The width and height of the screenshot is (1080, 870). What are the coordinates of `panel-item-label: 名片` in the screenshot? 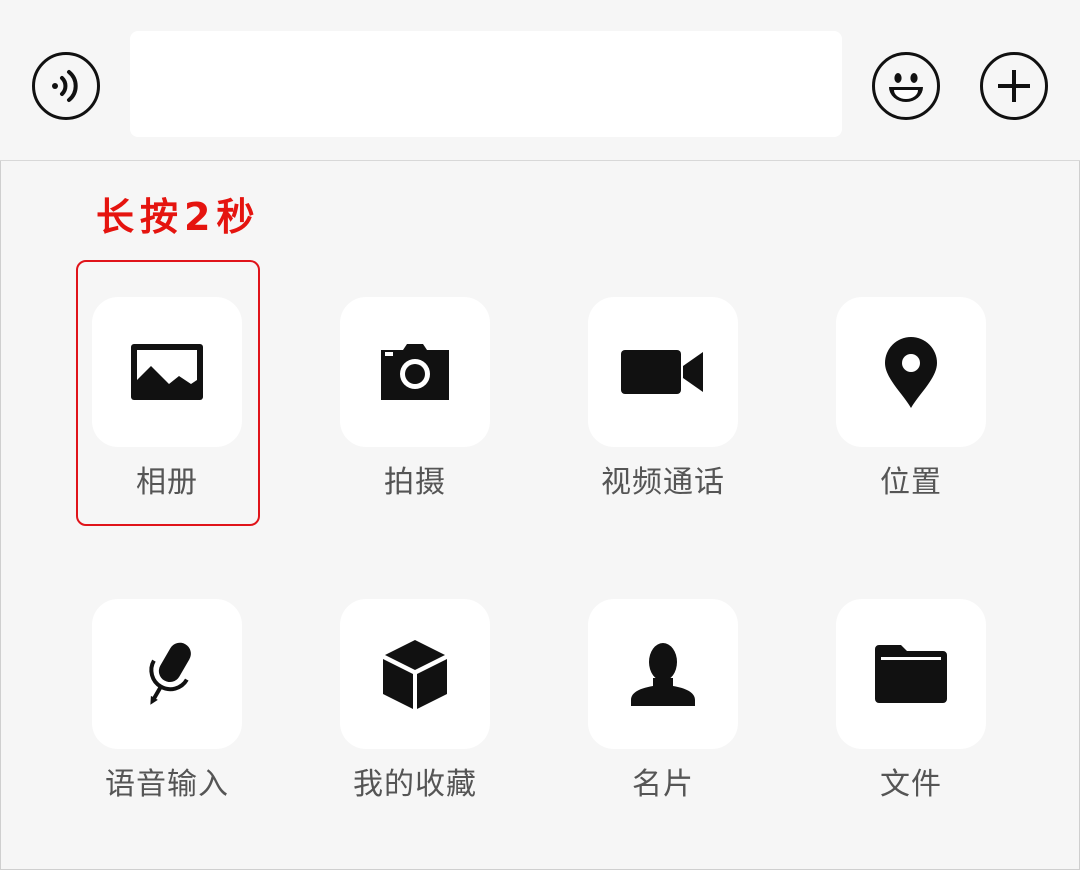 It's located at (663, 784).